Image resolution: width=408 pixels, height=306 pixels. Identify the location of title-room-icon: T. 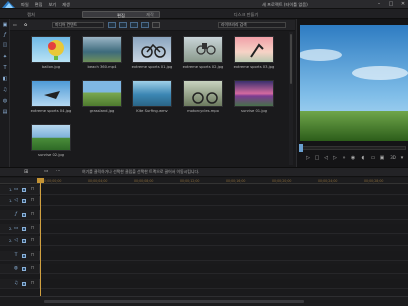
(5, 68).